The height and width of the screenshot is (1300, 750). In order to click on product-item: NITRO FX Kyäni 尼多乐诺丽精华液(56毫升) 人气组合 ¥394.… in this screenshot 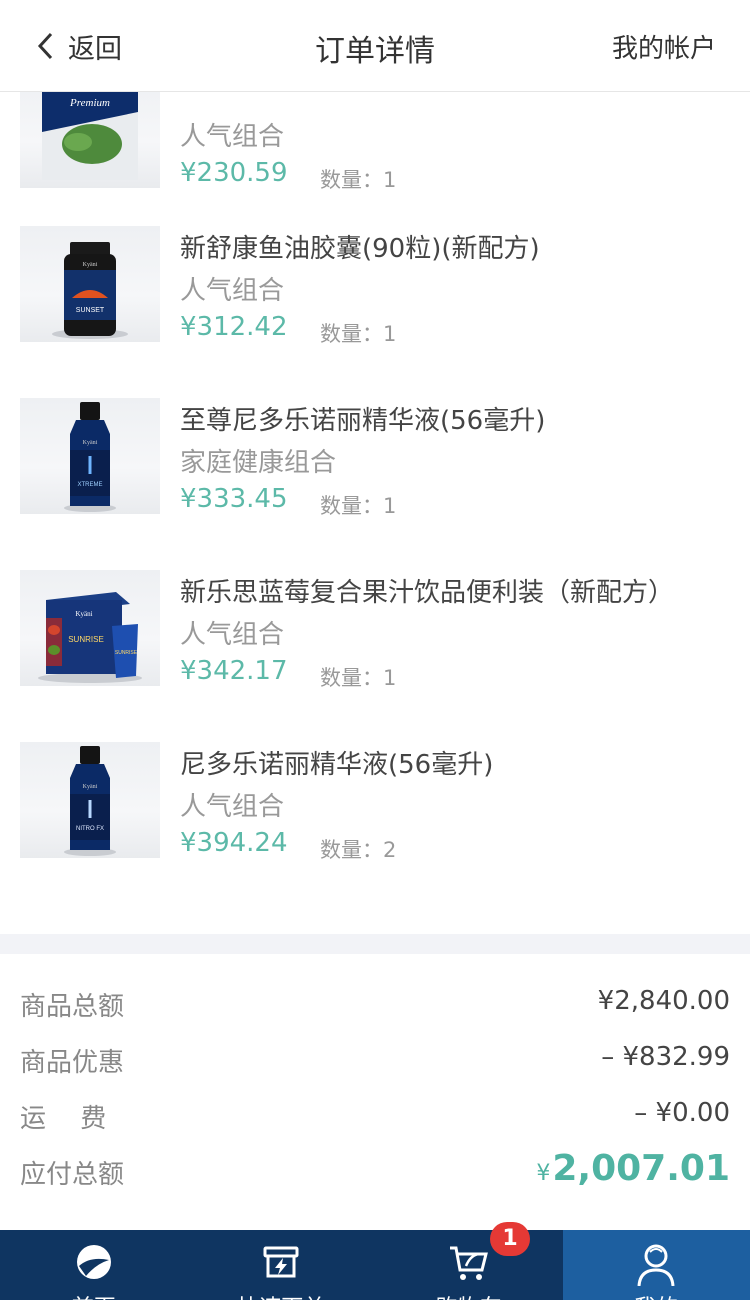, I will do `click(375, 828)`.